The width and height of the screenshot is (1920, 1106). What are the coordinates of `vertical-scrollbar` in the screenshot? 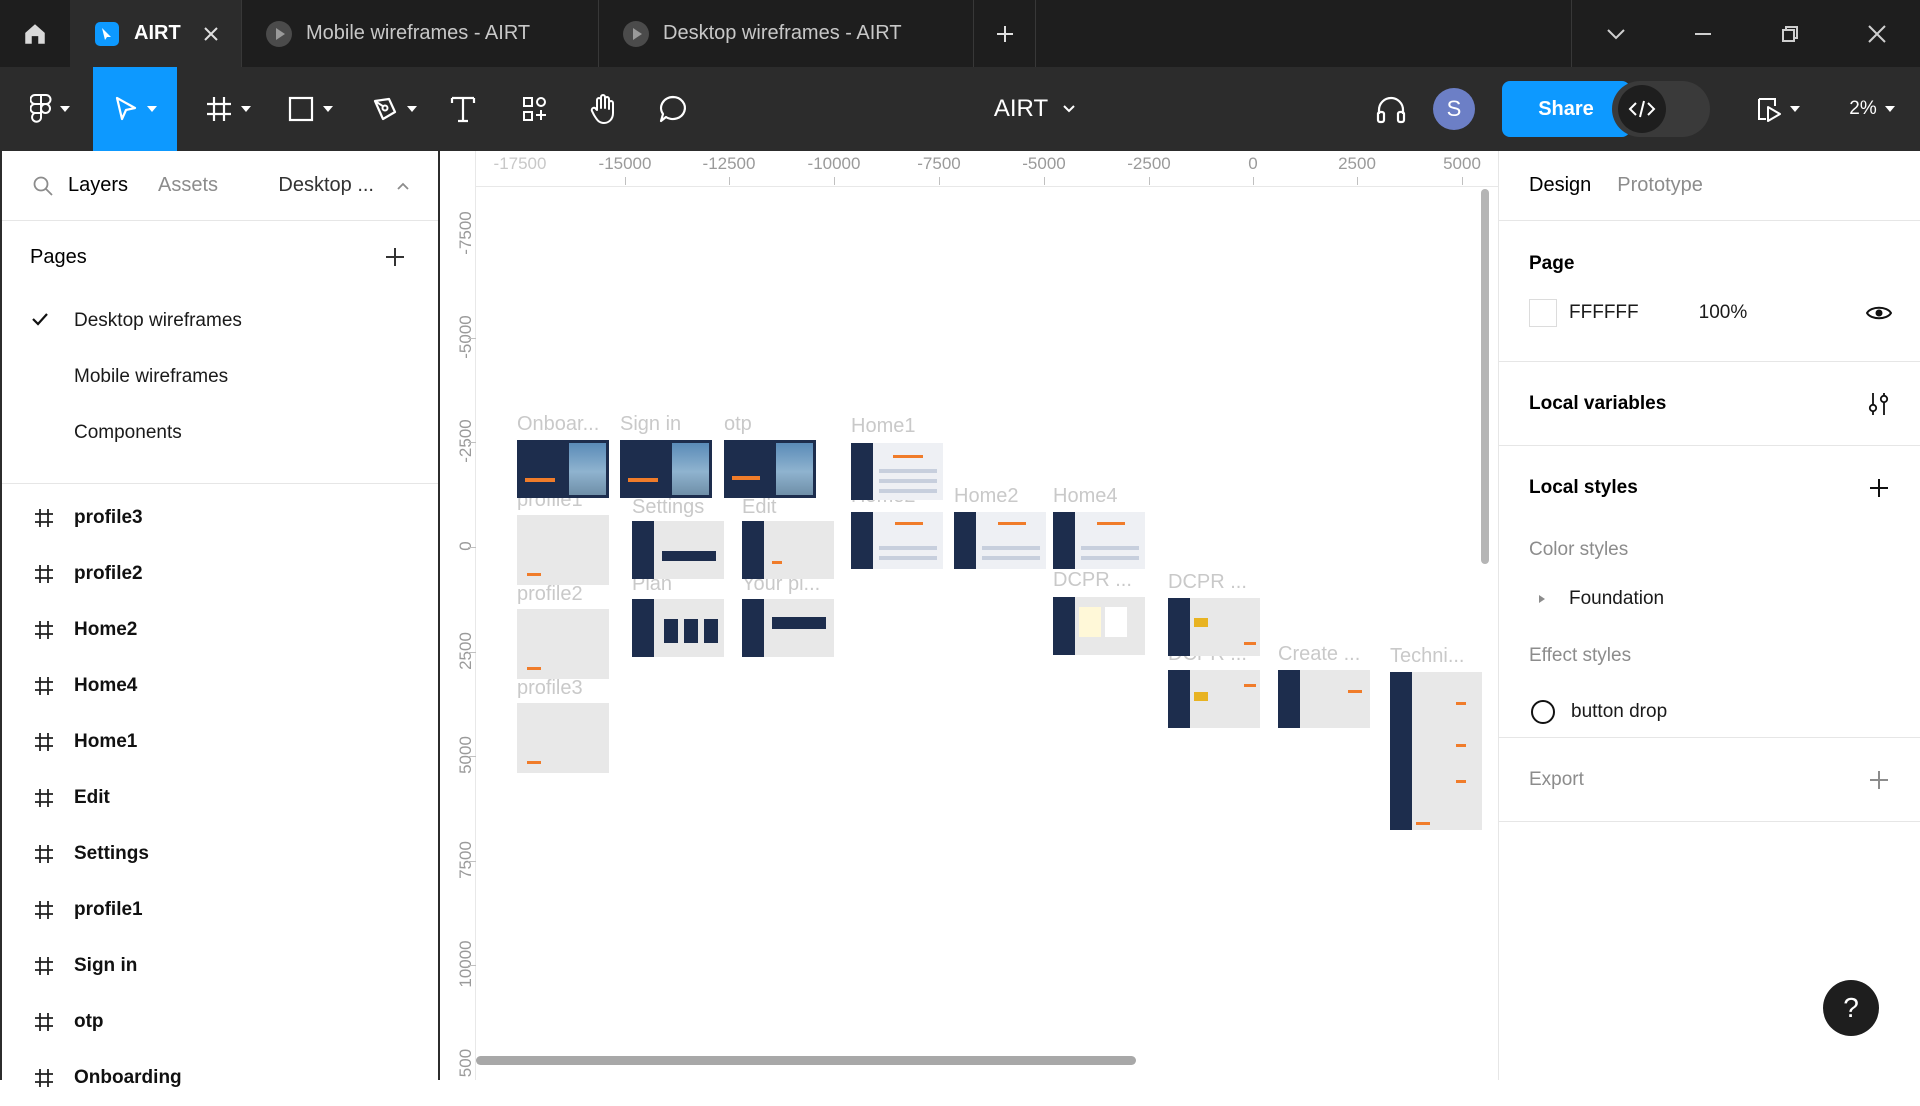 It's located at (1485, 376).